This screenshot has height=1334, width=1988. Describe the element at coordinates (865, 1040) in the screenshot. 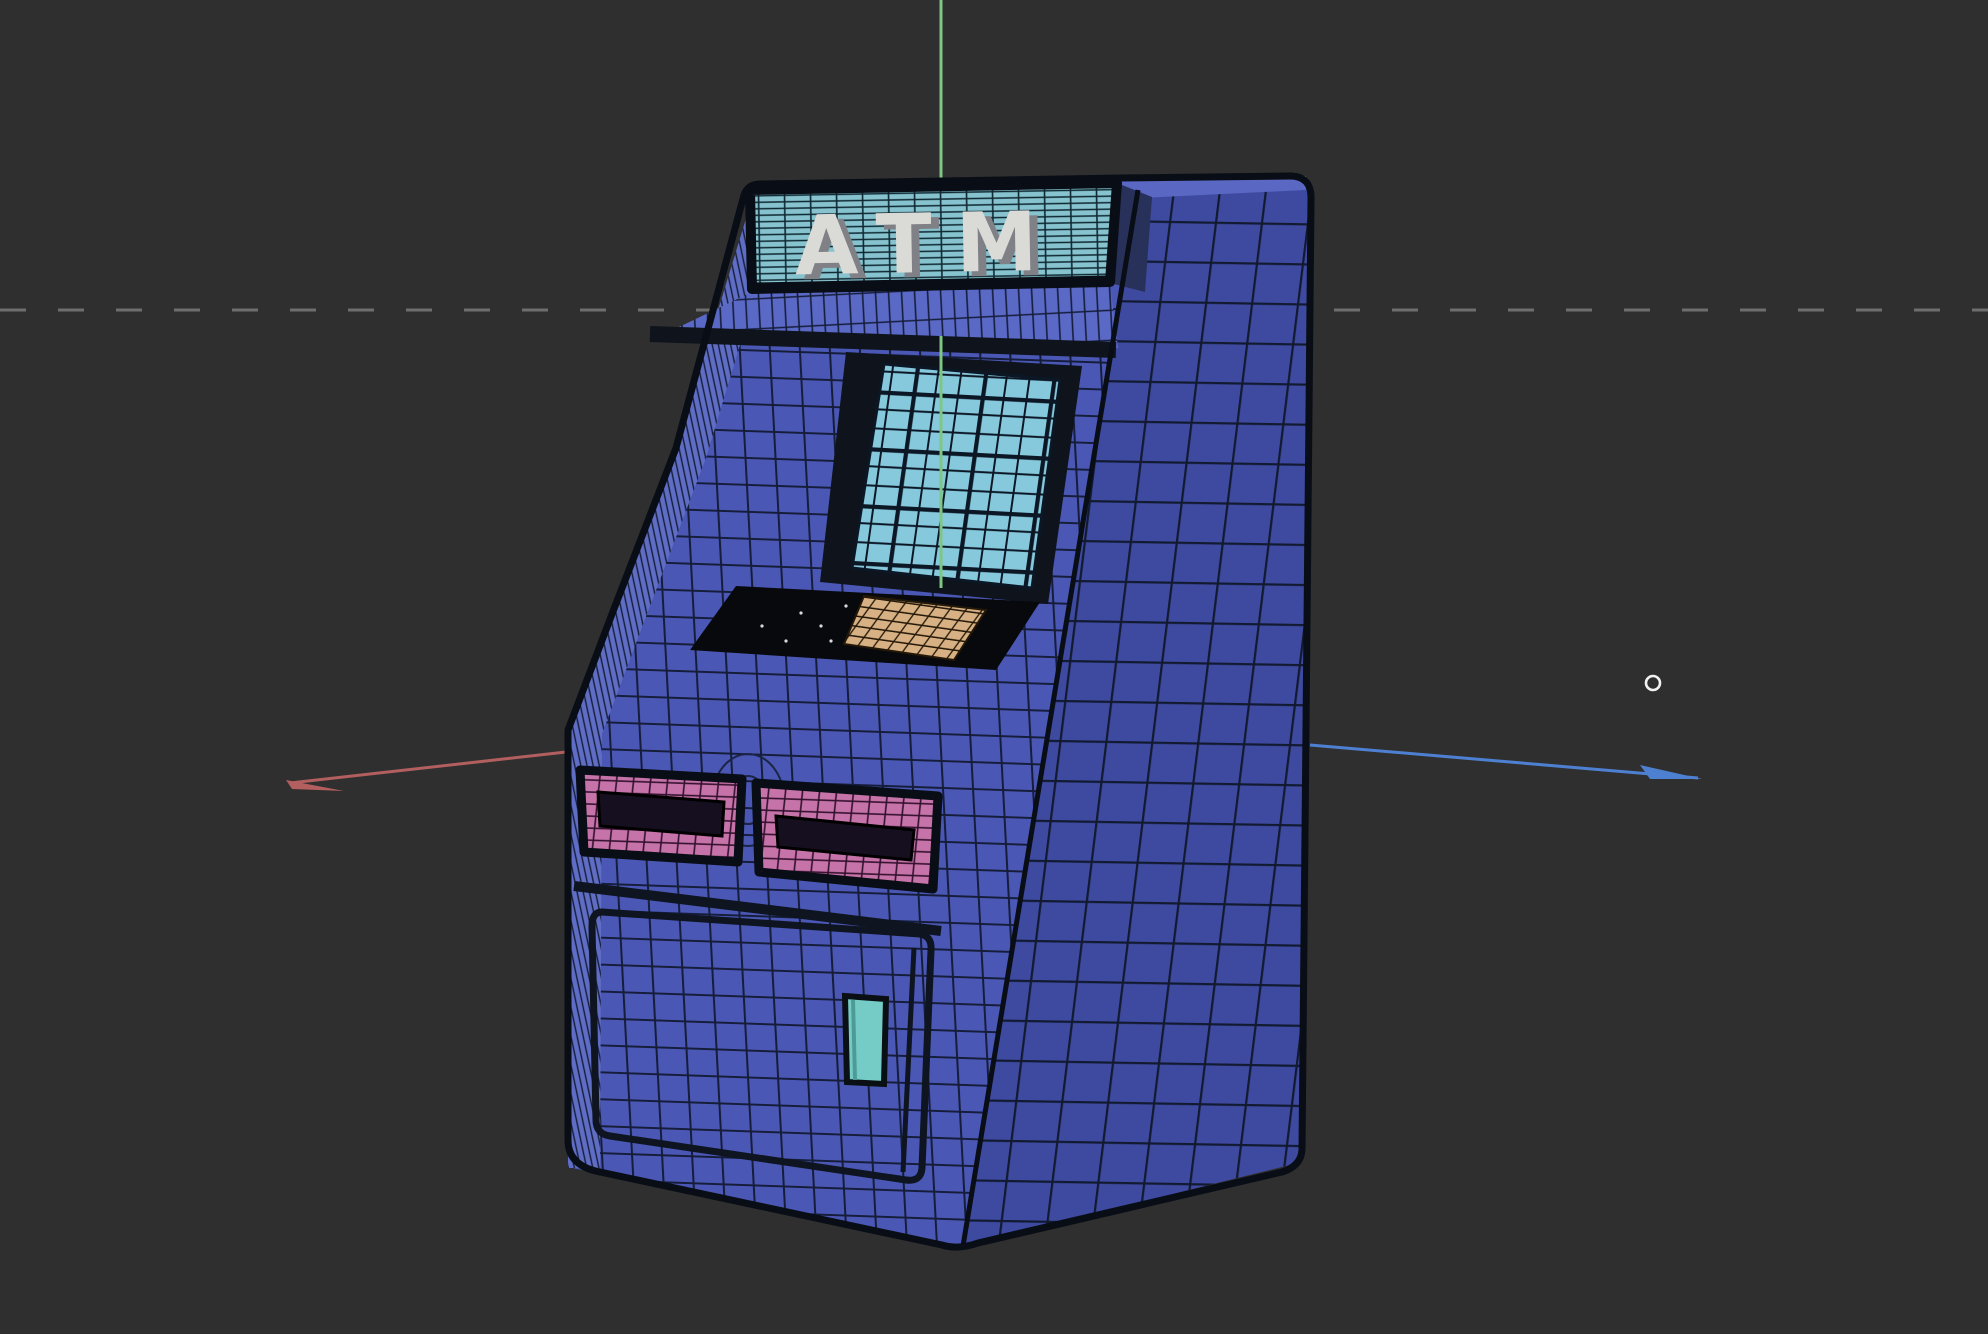

I see `receipt-slot` at that location.